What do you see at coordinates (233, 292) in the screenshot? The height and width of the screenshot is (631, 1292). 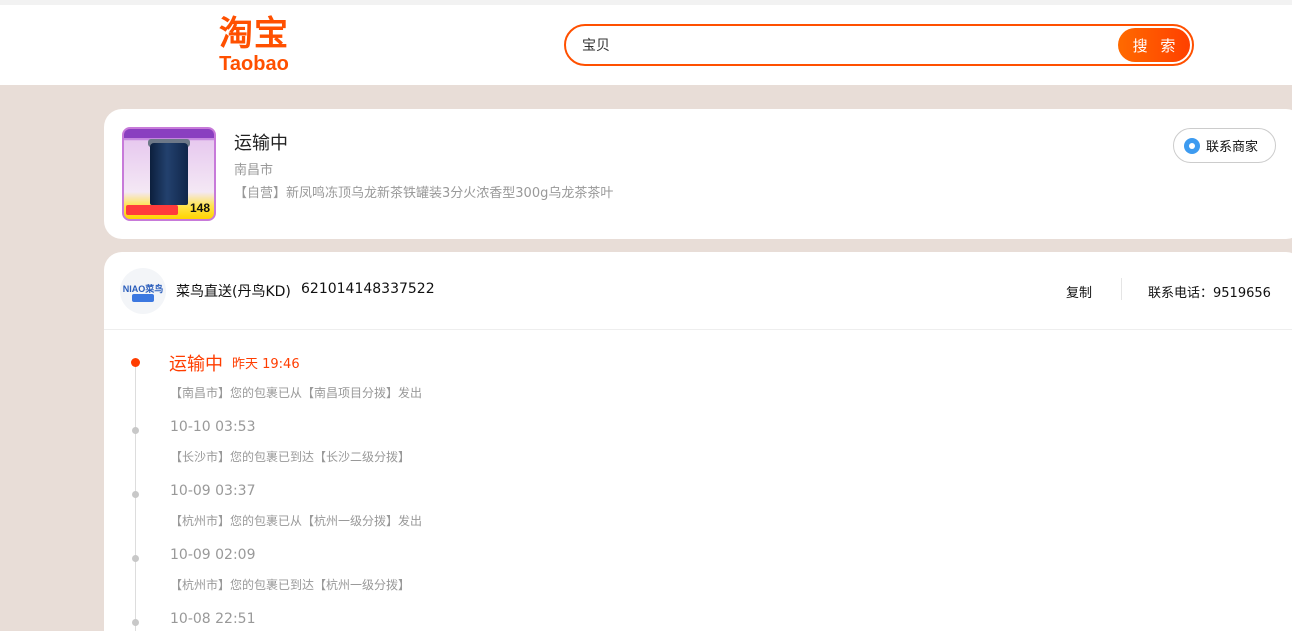 I see `carrier-name: 菜鸟直送(丹鸟KD)` at bounding box center [233, 292].